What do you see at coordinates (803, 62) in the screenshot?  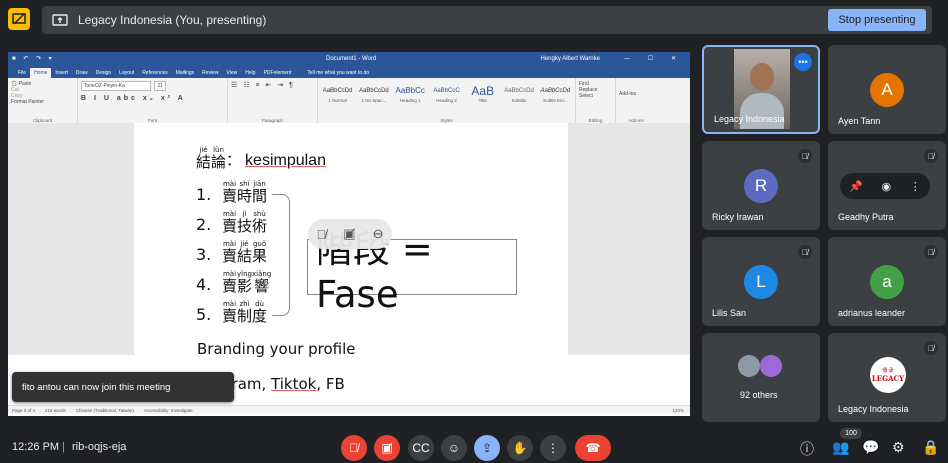 I see `more-options-icon: •••` at bounding box center [803, 62].